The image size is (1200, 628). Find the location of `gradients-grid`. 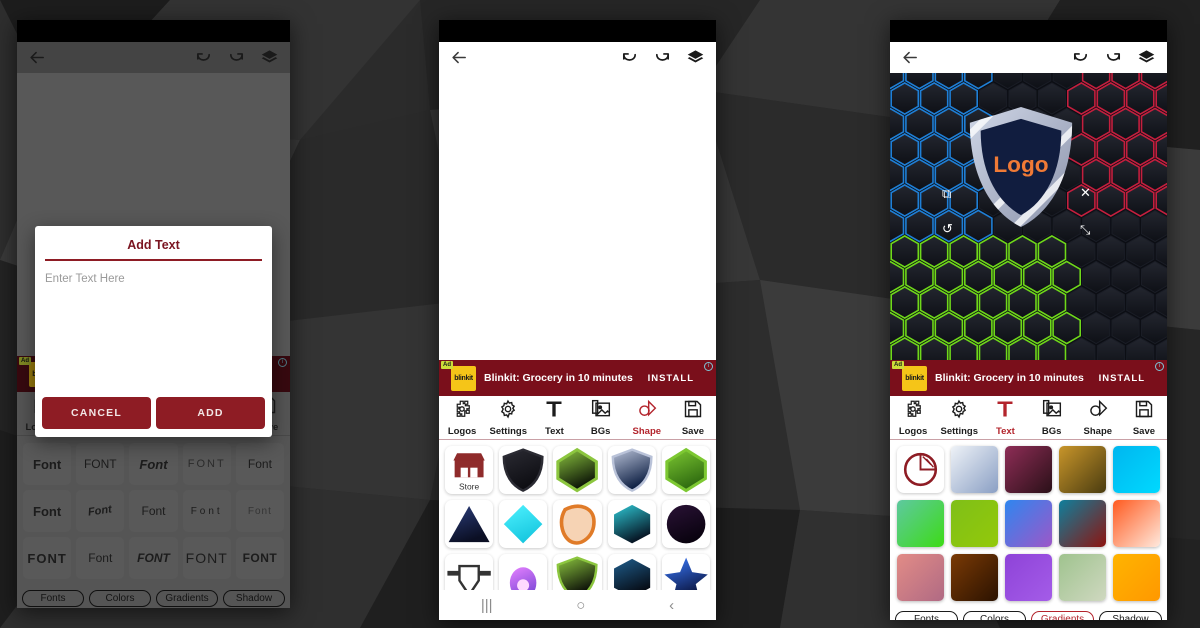

gradients-grid is located at coordinates (1028, 523).